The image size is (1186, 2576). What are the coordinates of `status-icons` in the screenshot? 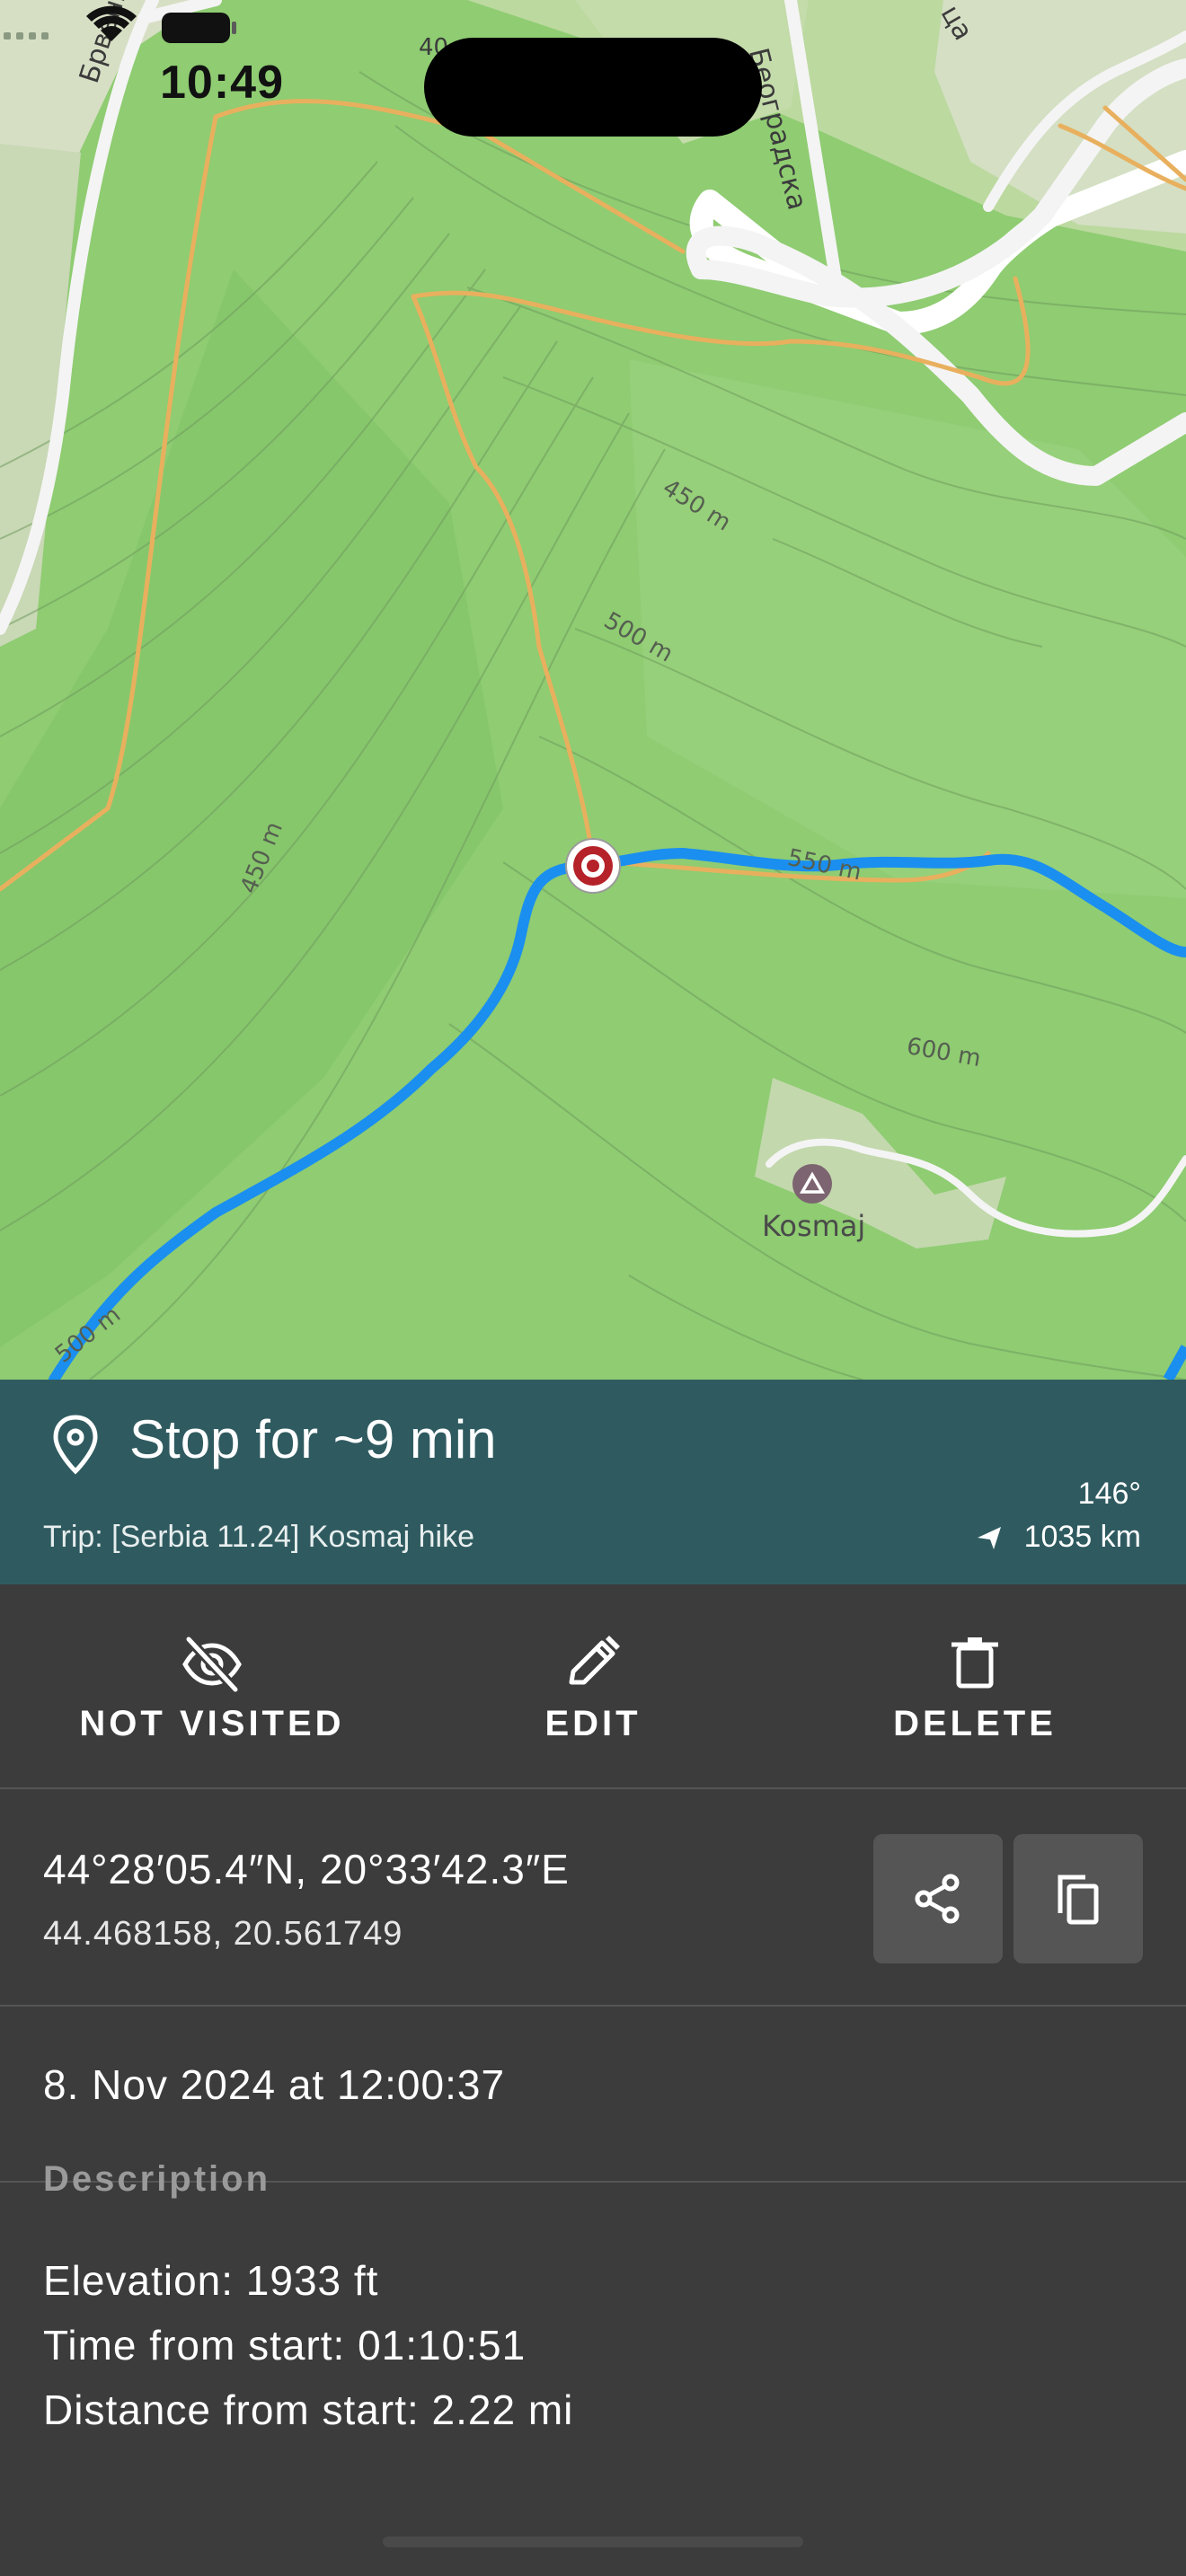 It's located at (120, 24).